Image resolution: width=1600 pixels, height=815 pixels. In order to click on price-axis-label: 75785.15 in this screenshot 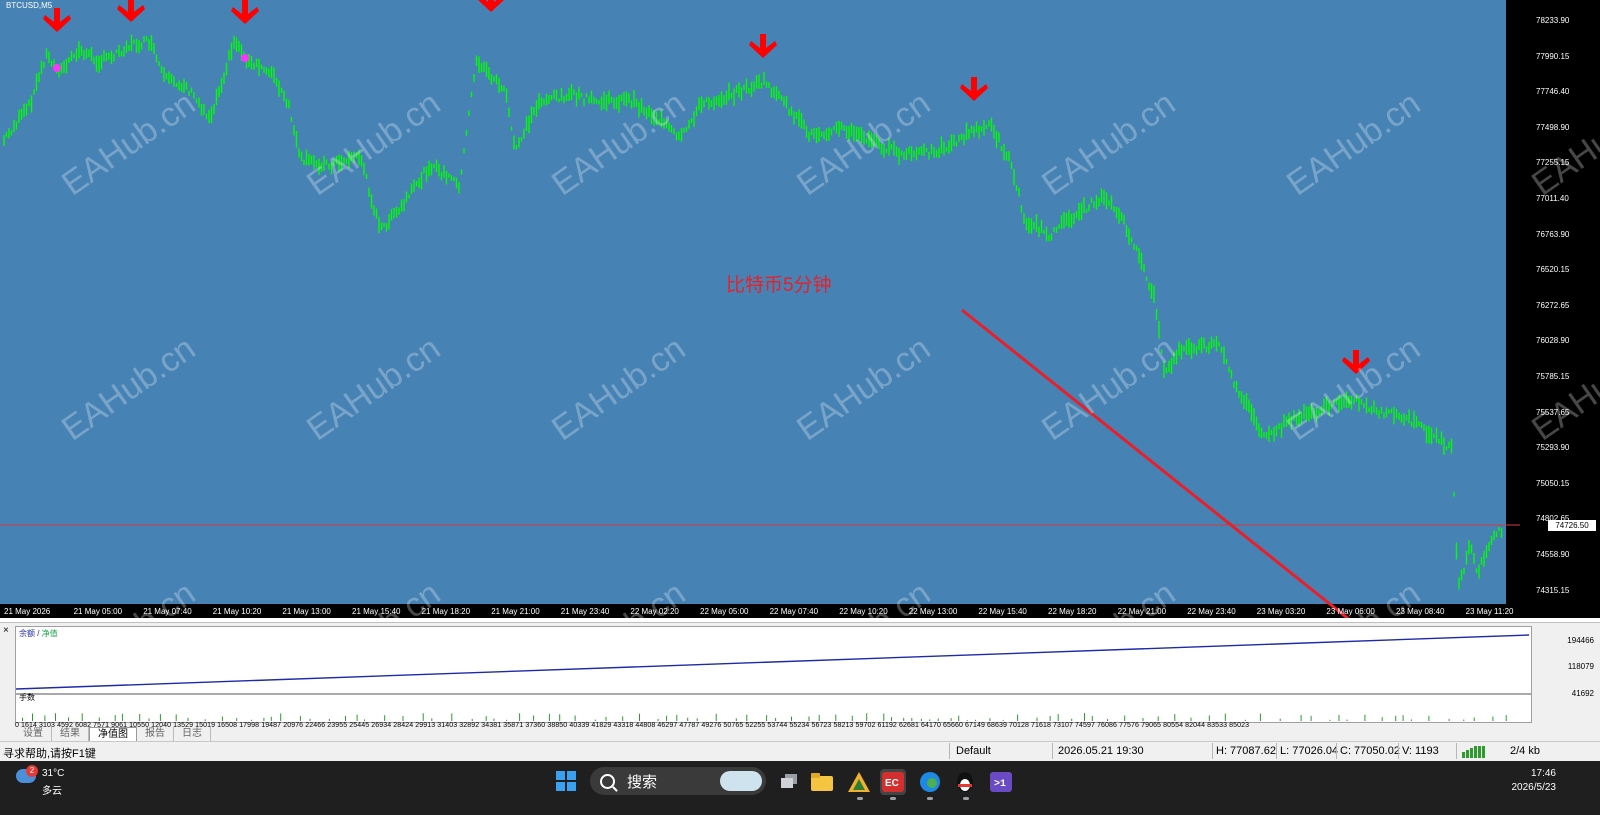, I will do `click(1553, 376)`.